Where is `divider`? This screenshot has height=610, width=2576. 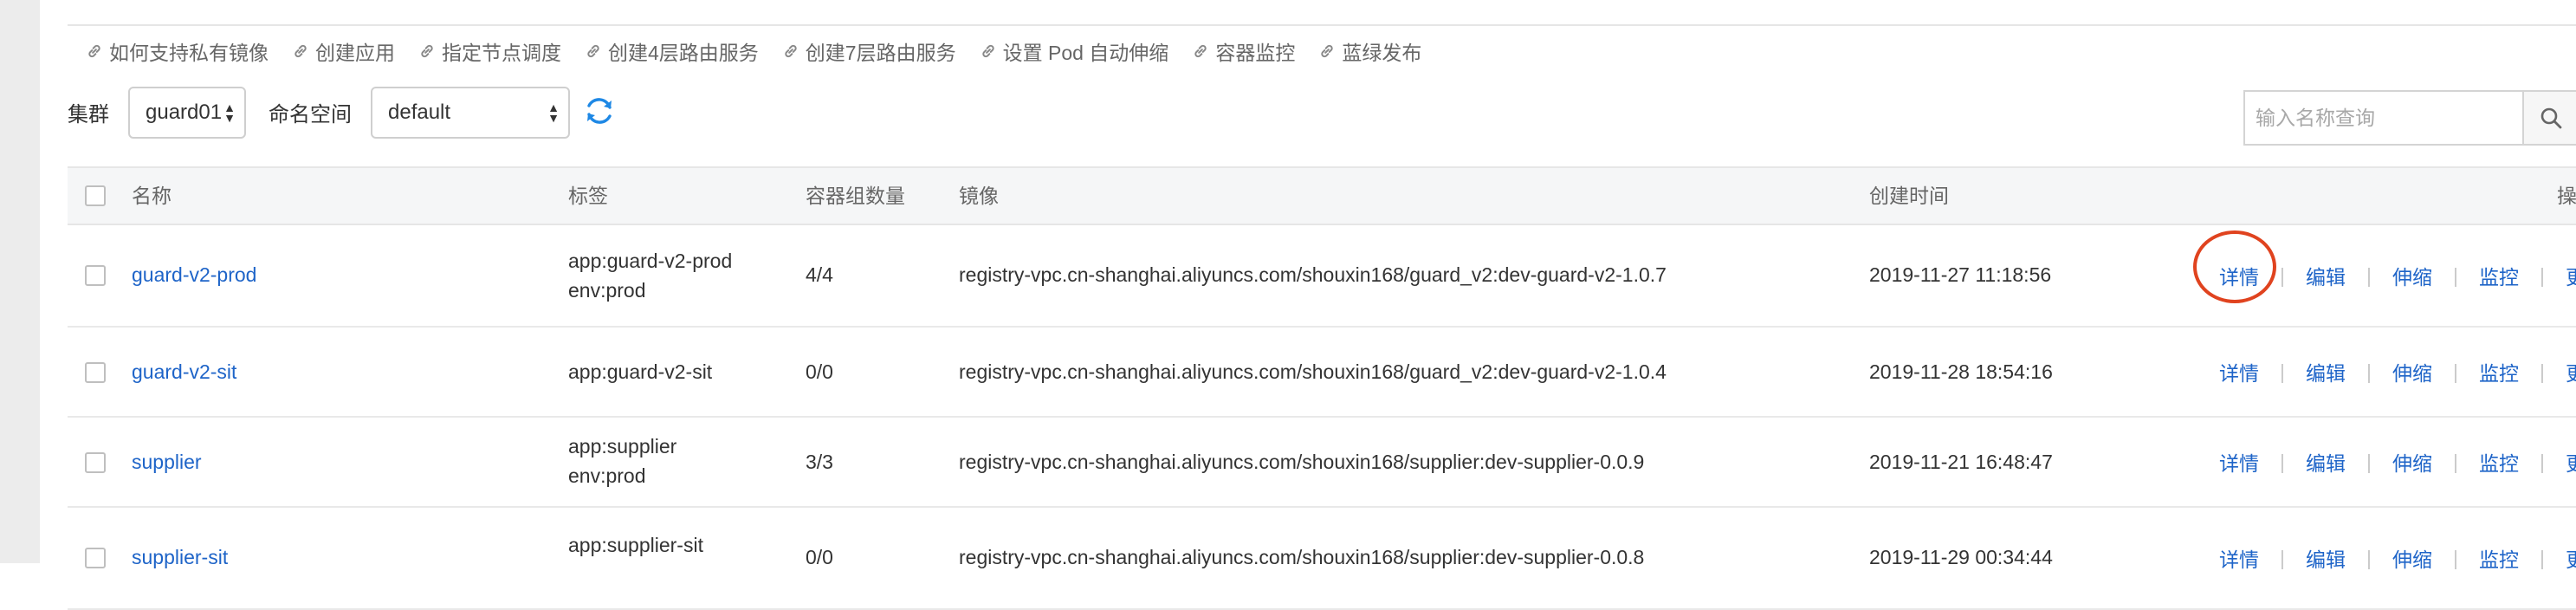 divider is located at coordinates (1322, 25).